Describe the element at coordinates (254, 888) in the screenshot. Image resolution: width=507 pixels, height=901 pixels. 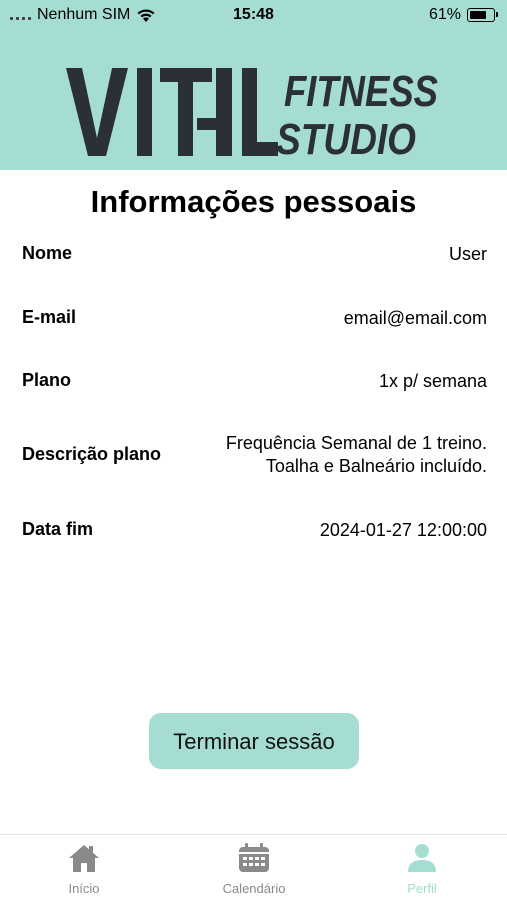
I see `tab-calendario-label: Calendário` at that location.